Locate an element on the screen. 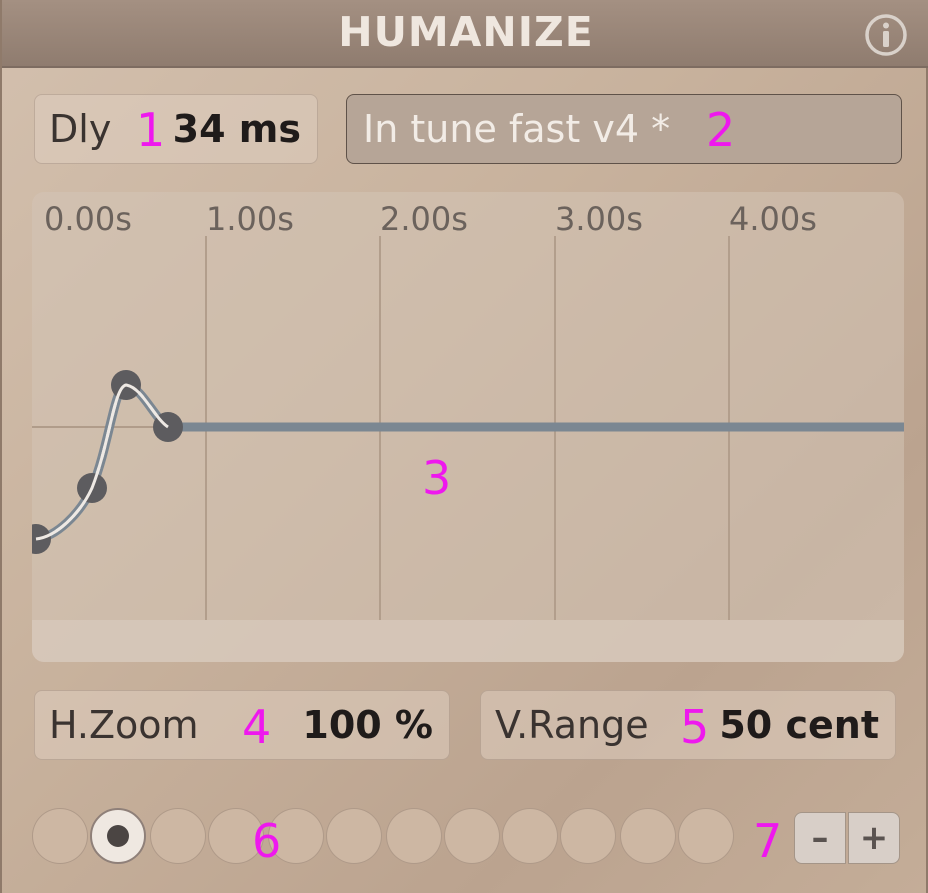  v-range-label: V.Range is located at coordinates (572, 725).